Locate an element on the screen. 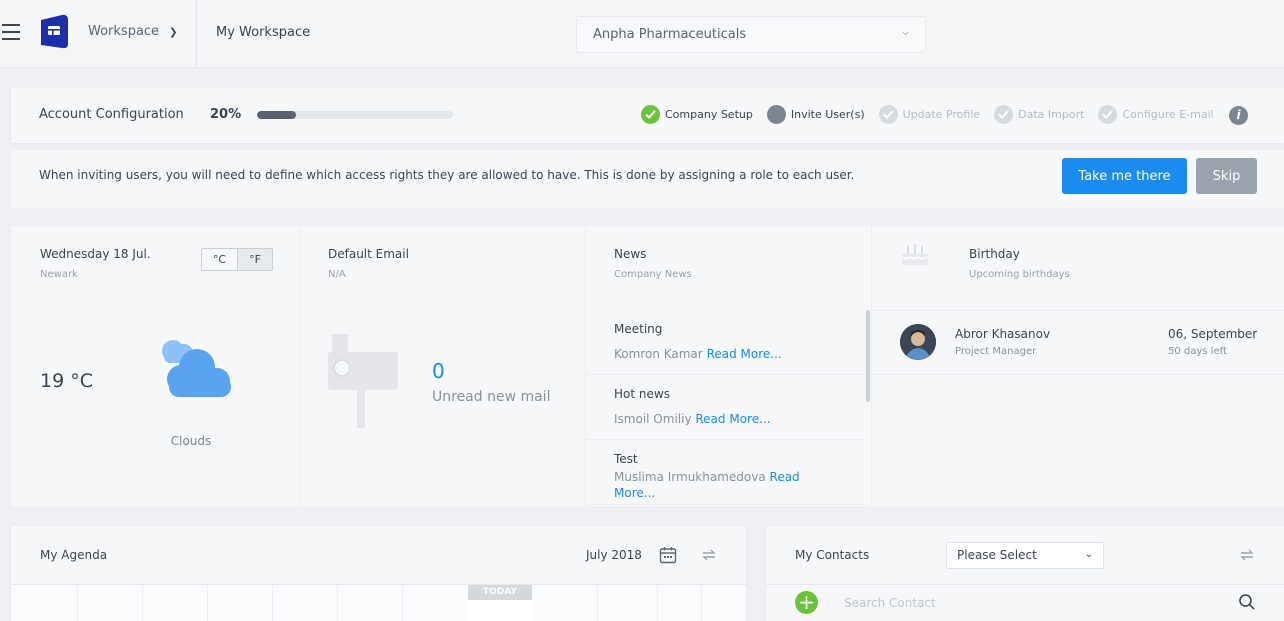 This screenshot has height=621, width=1284. birthday-person-role: Project Manager is located at coordinates (996, 351).